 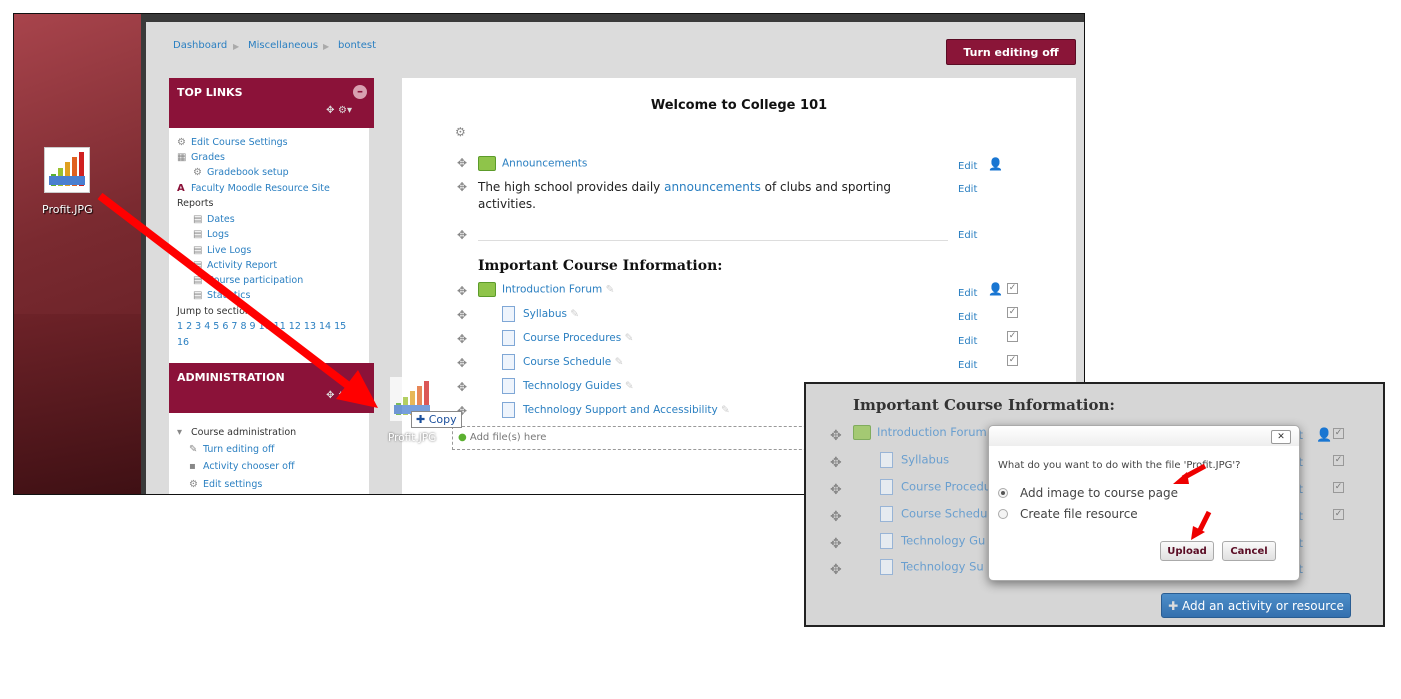 I want to click on link-faculty-moodle: Faculty Moodle Resource Site, so click(x=260, y=188).